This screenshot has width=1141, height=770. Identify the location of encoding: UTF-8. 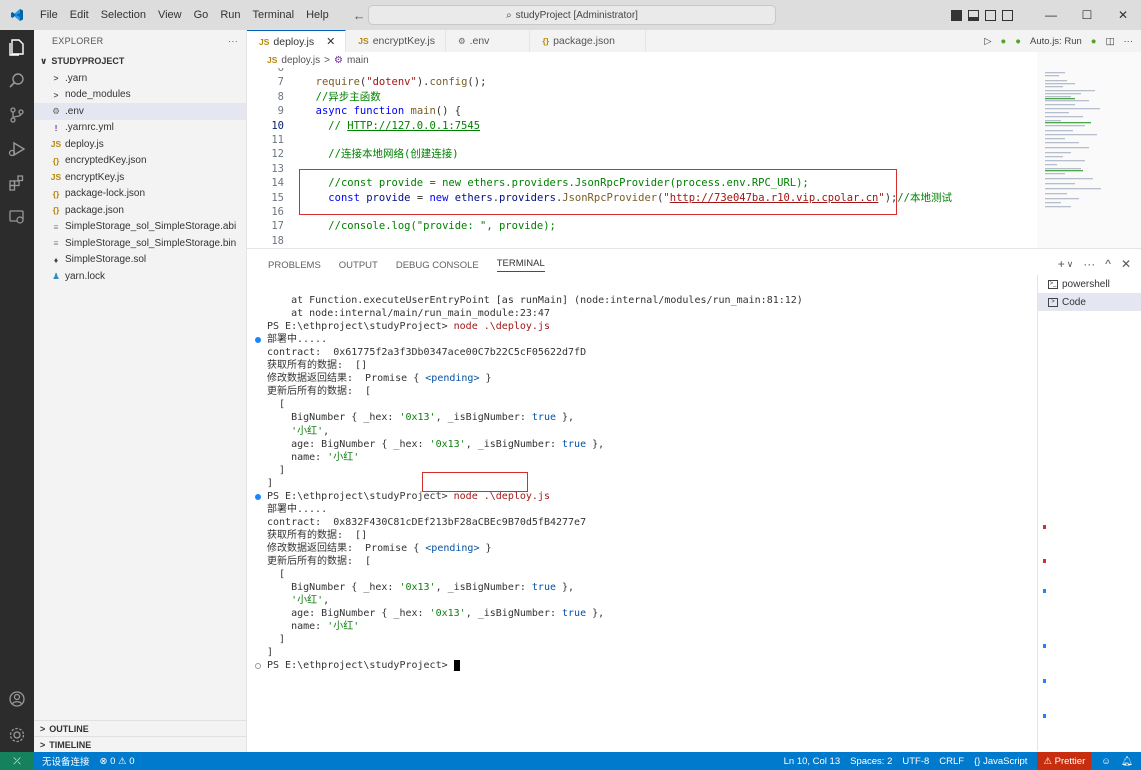
(915, 761).